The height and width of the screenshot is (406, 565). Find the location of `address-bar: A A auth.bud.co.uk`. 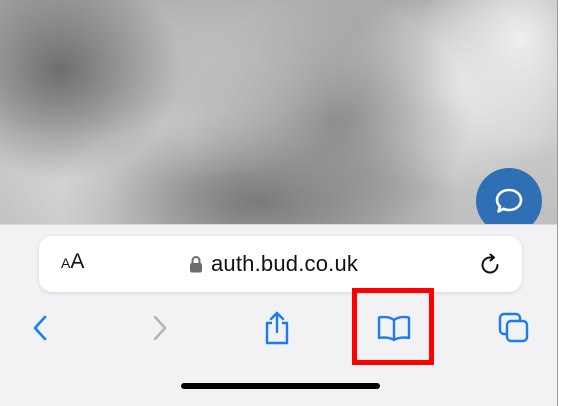

address-bar: A A auth.bud.co.uk is located at coordinates (280, 264).